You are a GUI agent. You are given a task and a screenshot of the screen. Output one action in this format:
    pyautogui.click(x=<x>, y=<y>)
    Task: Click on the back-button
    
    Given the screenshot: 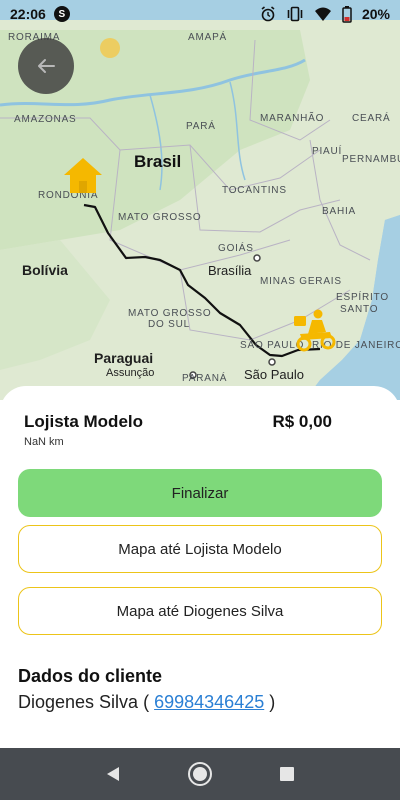 What is the action you would take?
    pyautogui.click(x=46, y=66)
    